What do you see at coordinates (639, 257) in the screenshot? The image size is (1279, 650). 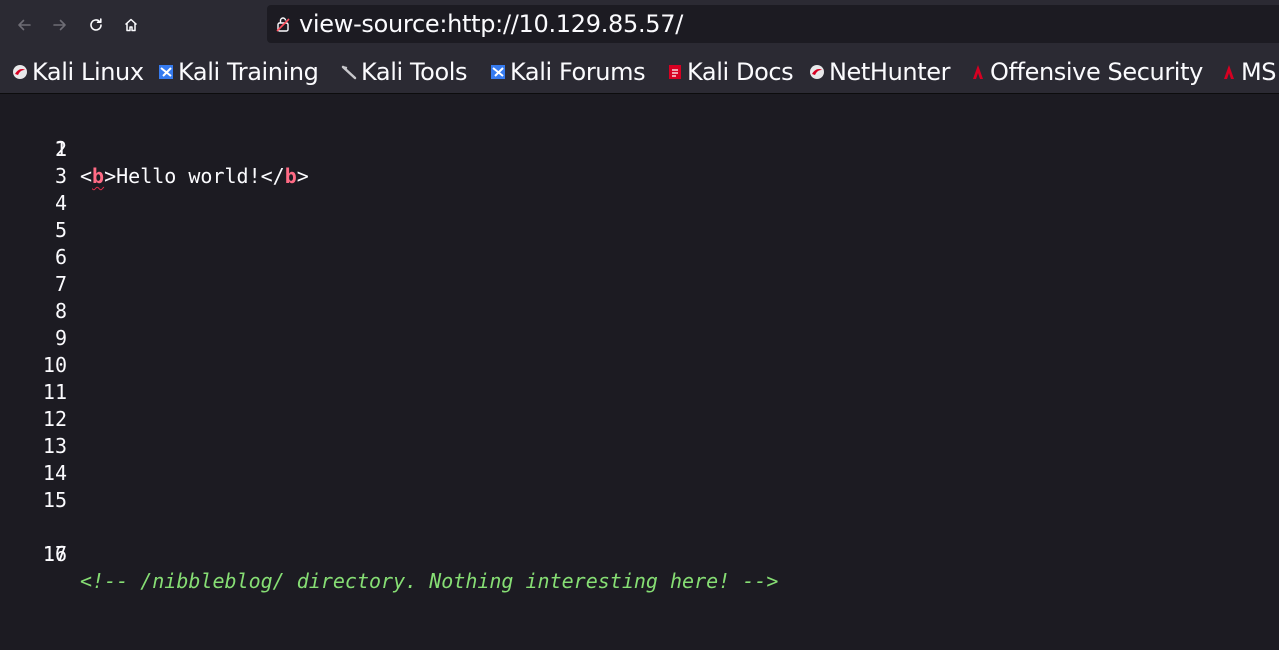 I see `source-line: 6` at bounding box center [639, 257].